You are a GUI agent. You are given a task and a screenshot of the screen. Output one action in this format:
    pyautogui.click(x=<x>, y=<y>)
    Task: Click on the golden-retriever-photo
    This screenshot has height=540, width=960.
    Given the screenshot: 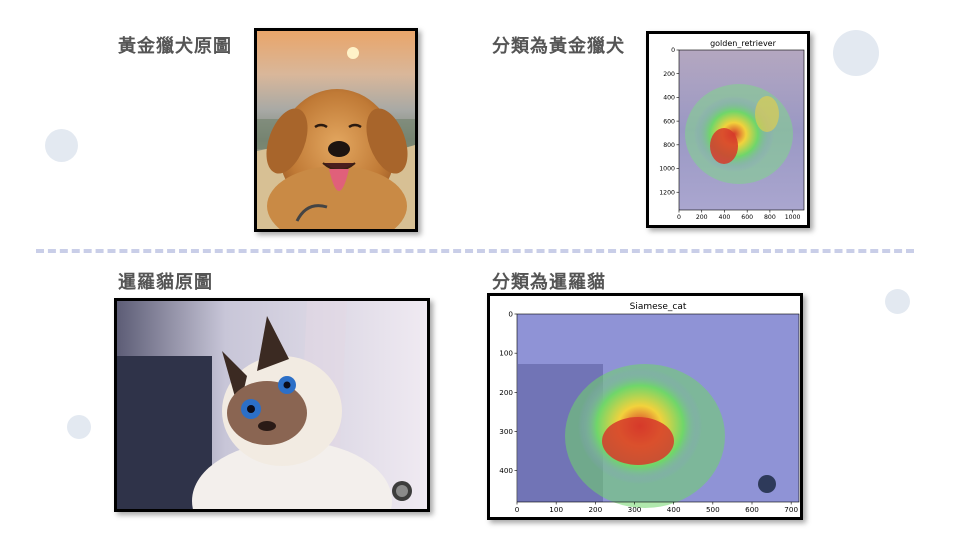 What is the action you would take?
    pyautogui.click(x=336, y=130)
    